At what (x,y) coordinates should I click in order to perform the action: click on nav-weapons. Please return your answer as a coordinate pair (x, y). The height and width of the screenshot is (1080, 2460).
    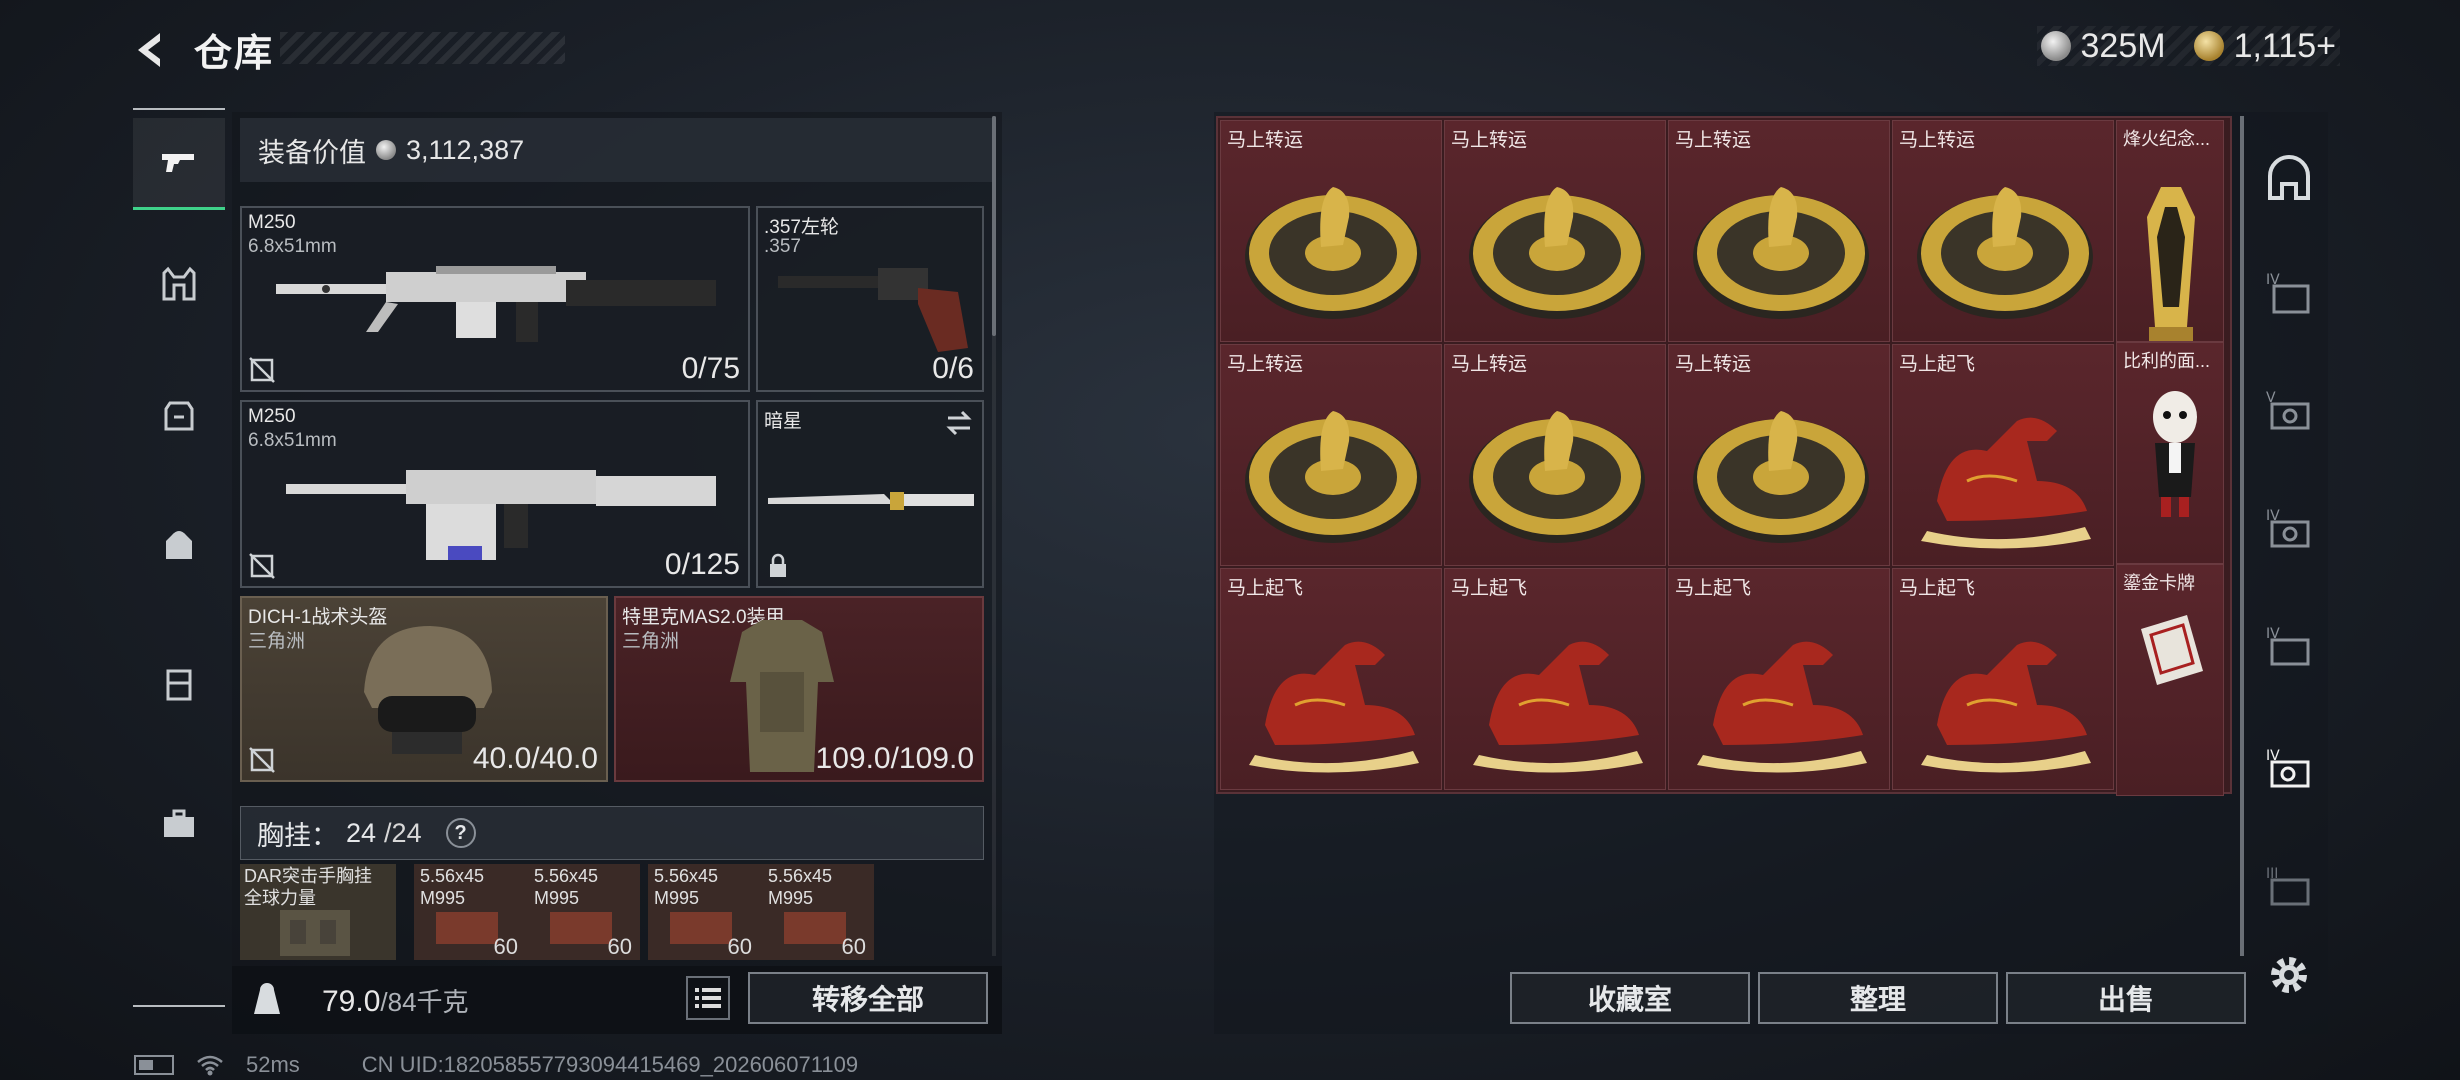
    Looking at the image, I should click on (179, 164).